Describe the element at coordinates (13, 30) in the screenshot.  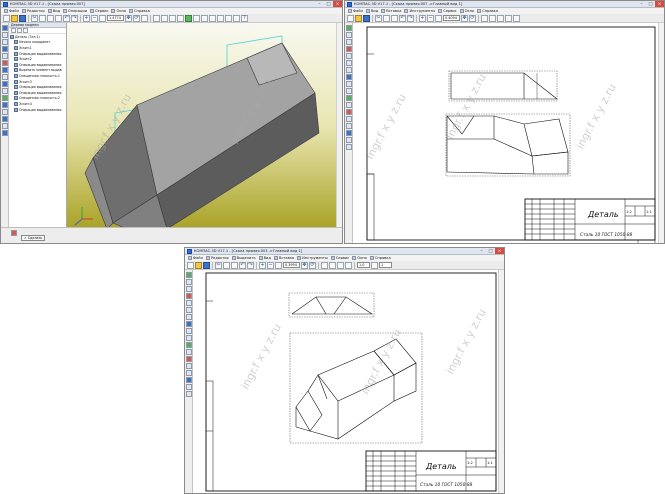
I see `tree-mode-icon` at that location.